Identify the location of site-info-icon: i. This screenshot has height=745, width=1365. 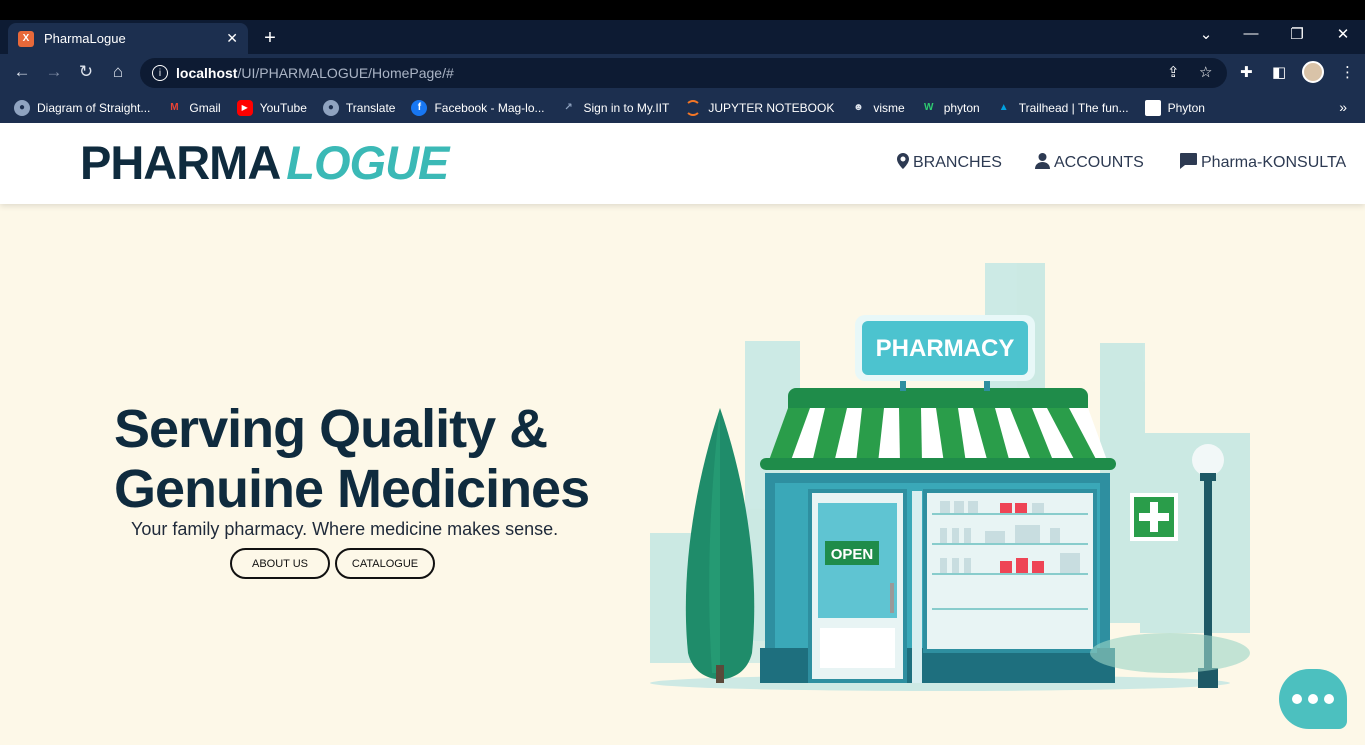
(160, 73).